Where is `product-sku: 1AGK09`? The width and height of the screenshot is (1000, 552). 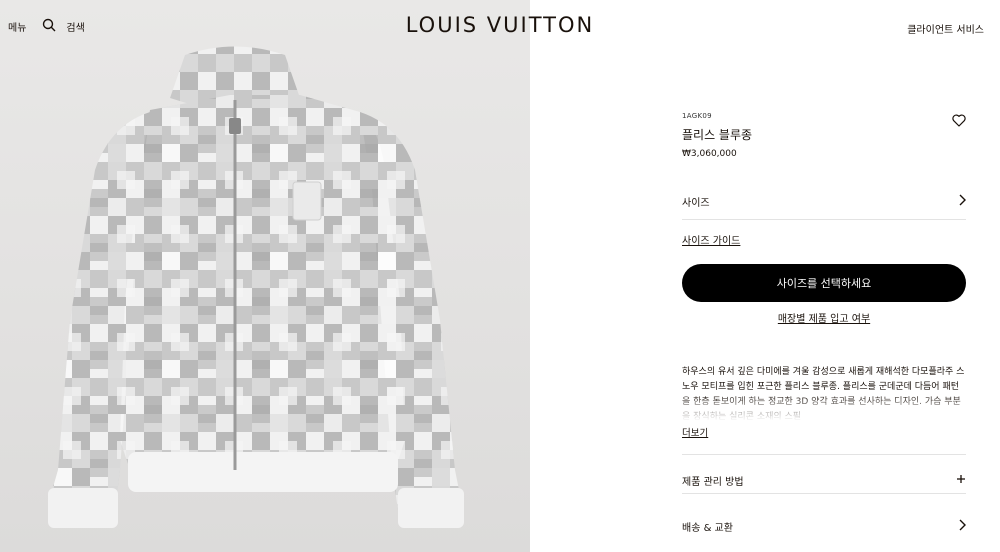
product-sku: 1AGK09 is located at coordinates (697, 116).